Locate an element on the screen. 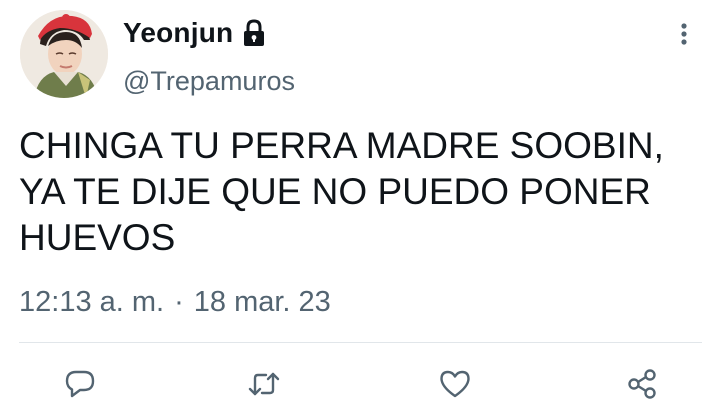 The height and width of the screenshot is (413, 720). retweet-icon is located at coordinates (264, 384).